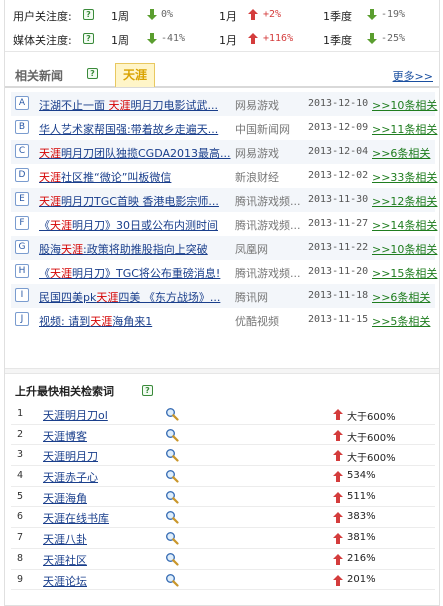 The width and height of the screenshot is (443, 606). I want to click on news-source: 凤凰网, so click(251, 249).